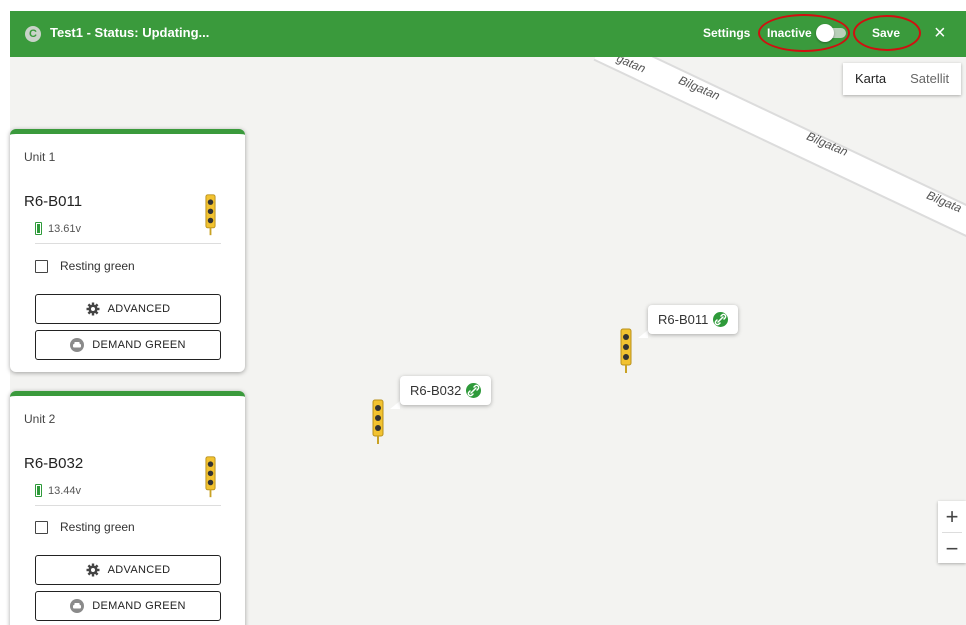 The height and width of the screenshot is (625, 966). I want to click on map-marker-label: R6-B011, so click(693, 319).